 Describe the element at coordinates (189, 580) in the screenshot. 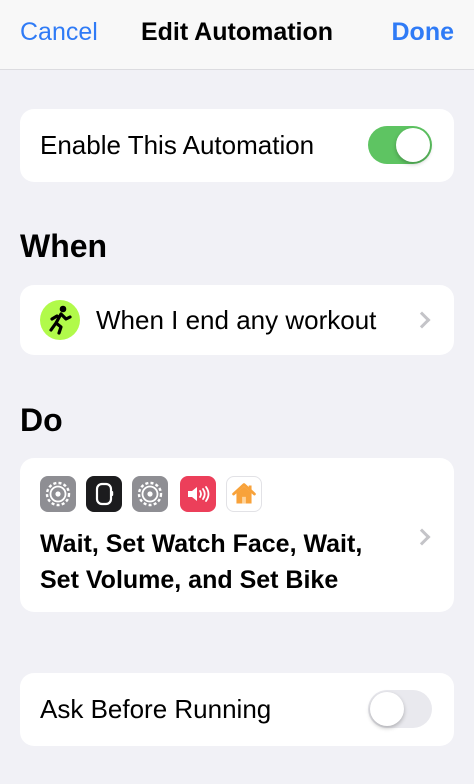

I see `actions-summary-line: Set Volume, and Set Bike` at that location.